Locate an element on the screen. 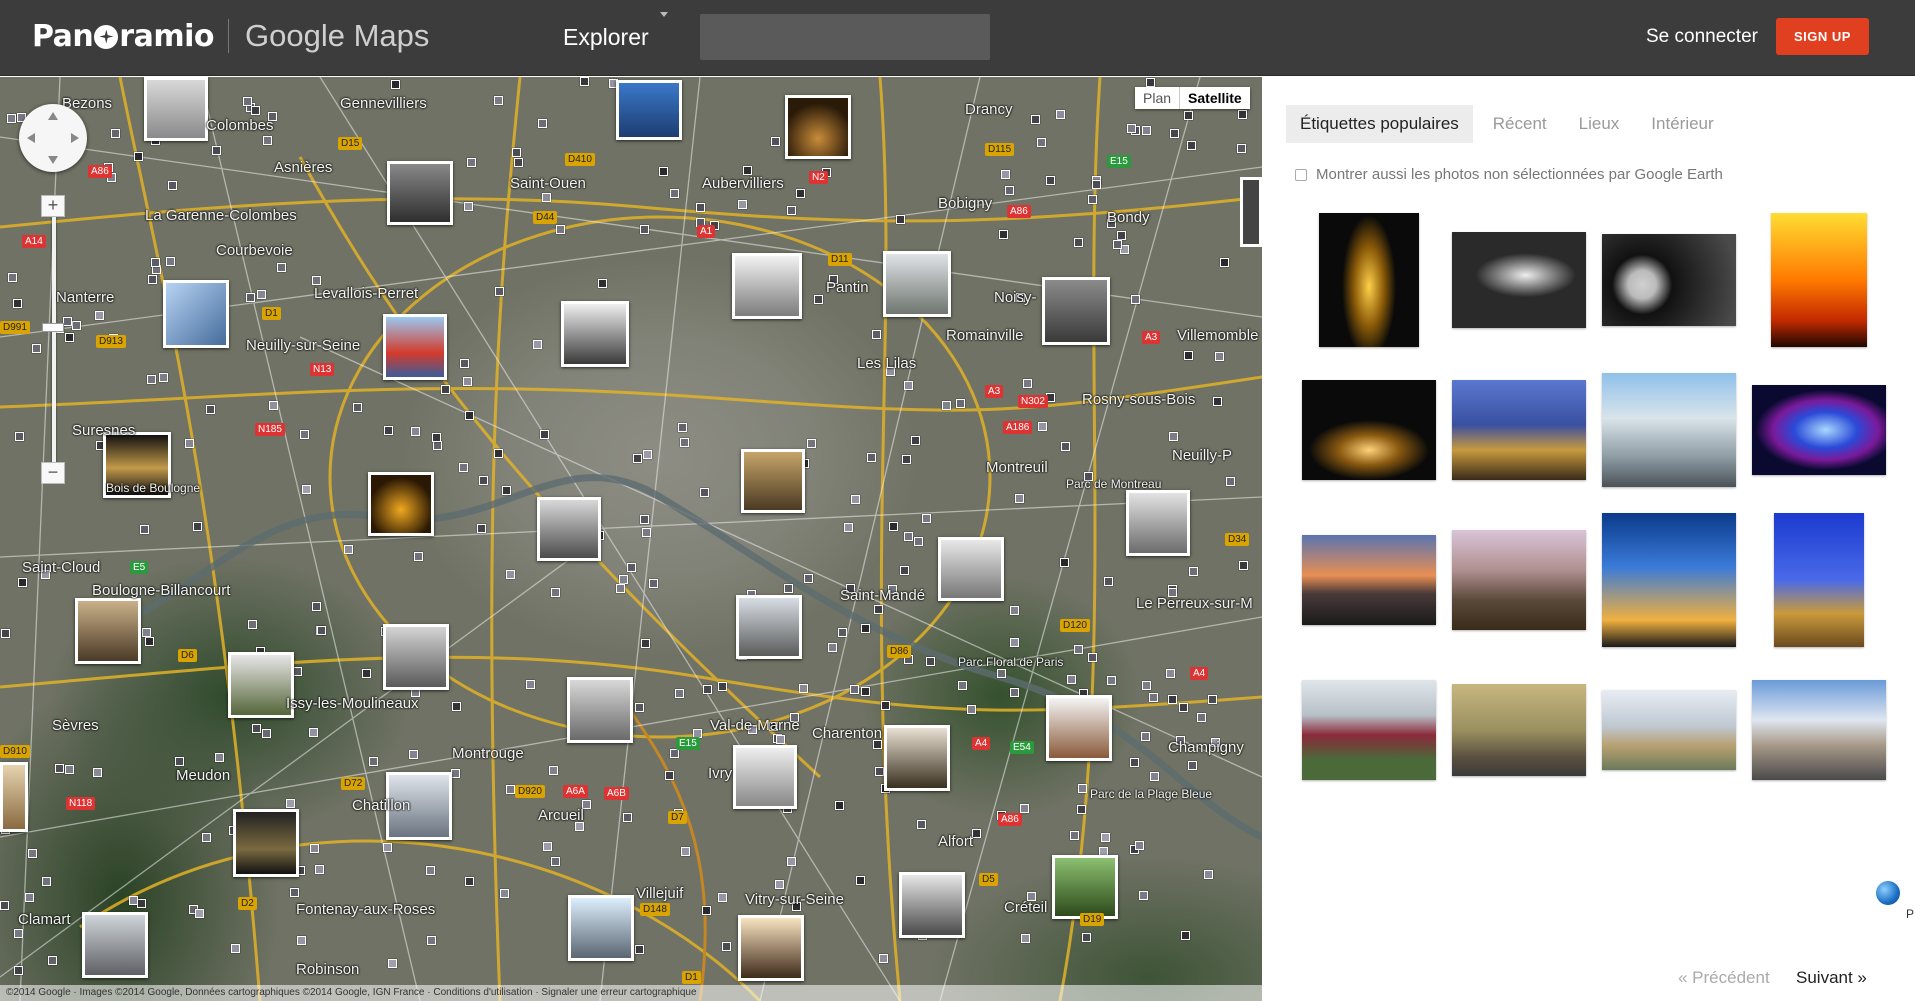  photo-louvre-arcade is located at coordinates (1369, 430).